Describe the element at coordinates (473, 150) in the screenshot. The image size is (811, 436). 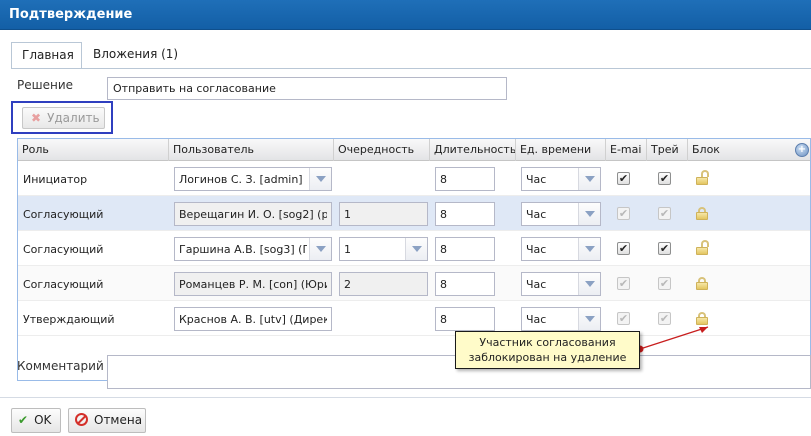
I see `col-duration: Длительность` at that location.